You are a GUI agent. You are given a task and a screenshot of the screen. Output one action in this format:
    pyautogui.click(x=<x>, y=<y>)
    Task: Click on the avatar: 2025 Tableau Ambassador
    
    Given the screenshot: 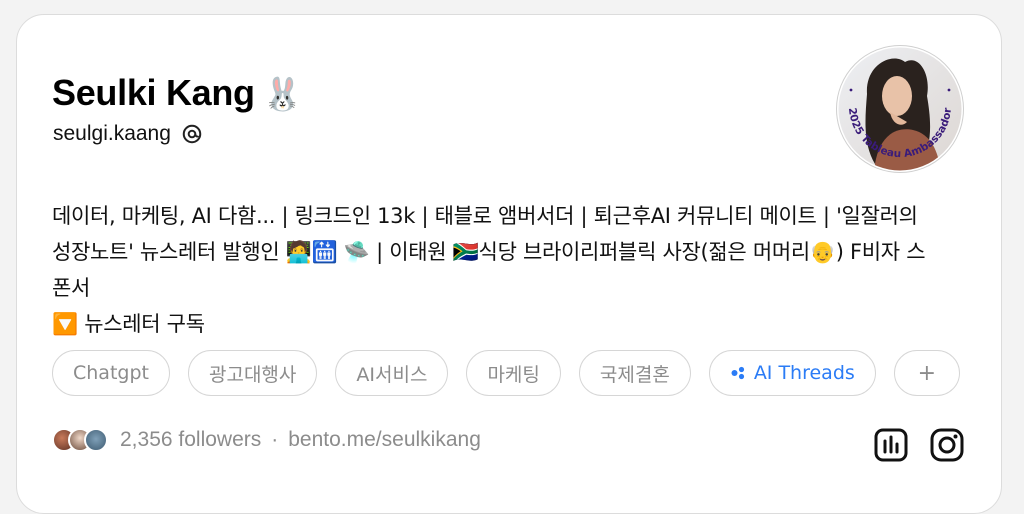 What is the action you would take?
    pyautogui.click(x=900, y=109)
    